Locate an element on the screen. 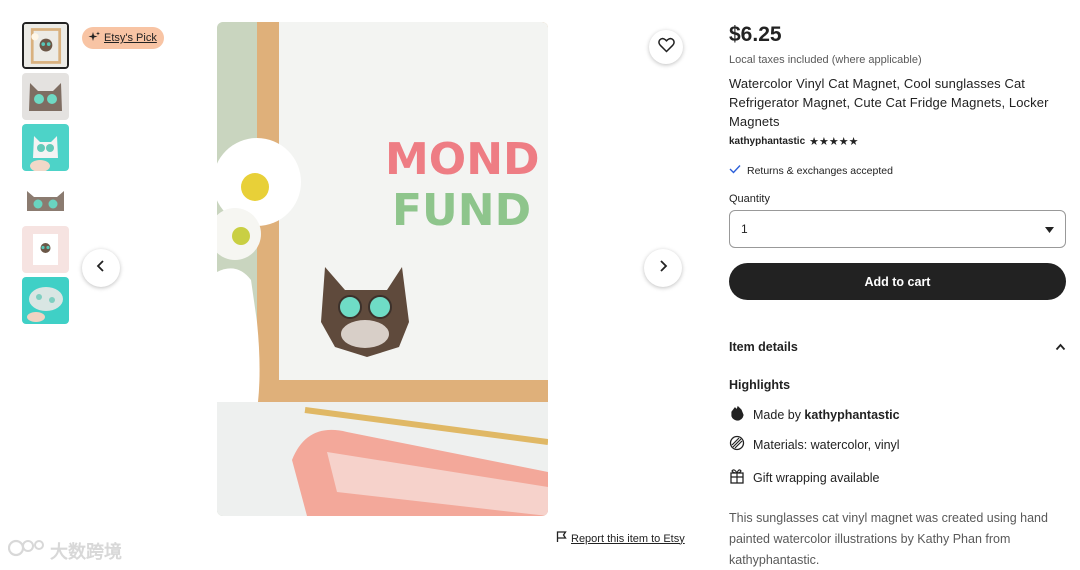 The height and width of the screenshot is (570, 1080). price: $6.25 is located at coordinates (755, 34).